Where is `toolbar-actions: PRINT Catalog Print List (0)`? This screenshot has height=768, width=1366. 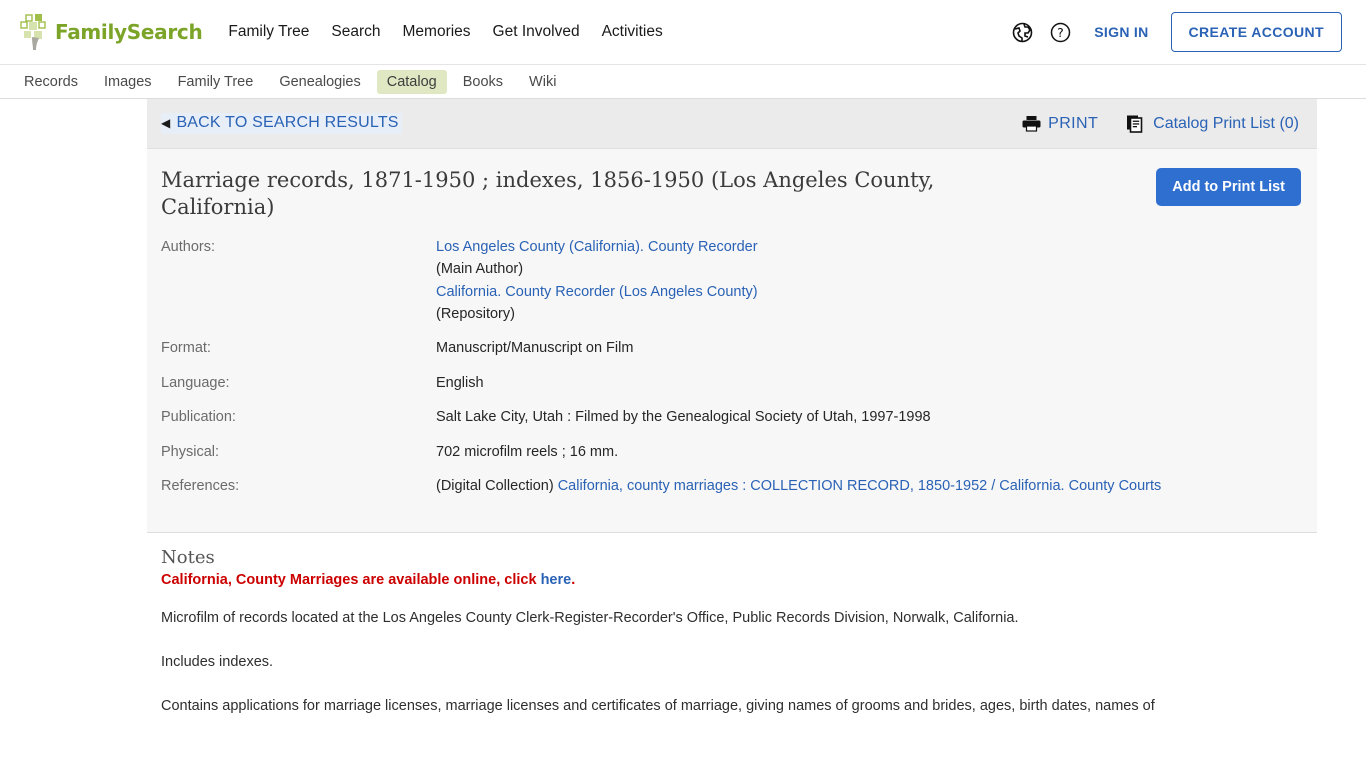 toolbar-actions: PRINT Catalog Print List (0) is located at coordinates (1146, 124).